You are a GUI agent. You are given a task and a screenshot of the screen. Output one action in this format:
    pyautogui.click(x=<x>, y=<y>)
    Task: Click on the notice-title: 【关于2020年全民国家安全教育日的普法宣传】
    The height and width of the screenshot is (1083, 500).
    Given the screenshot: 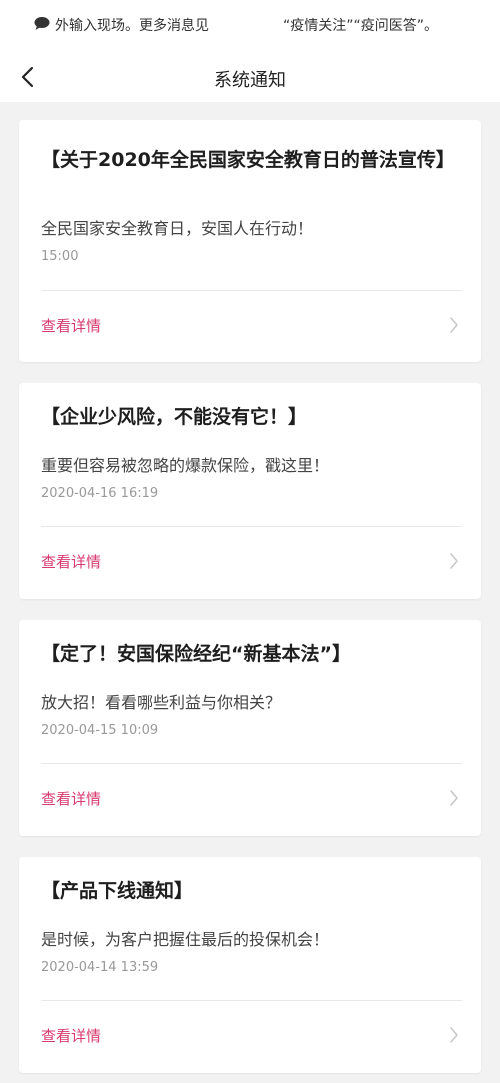 What is the action you would take?
    pyautogui.click(x=248, y=160)
    